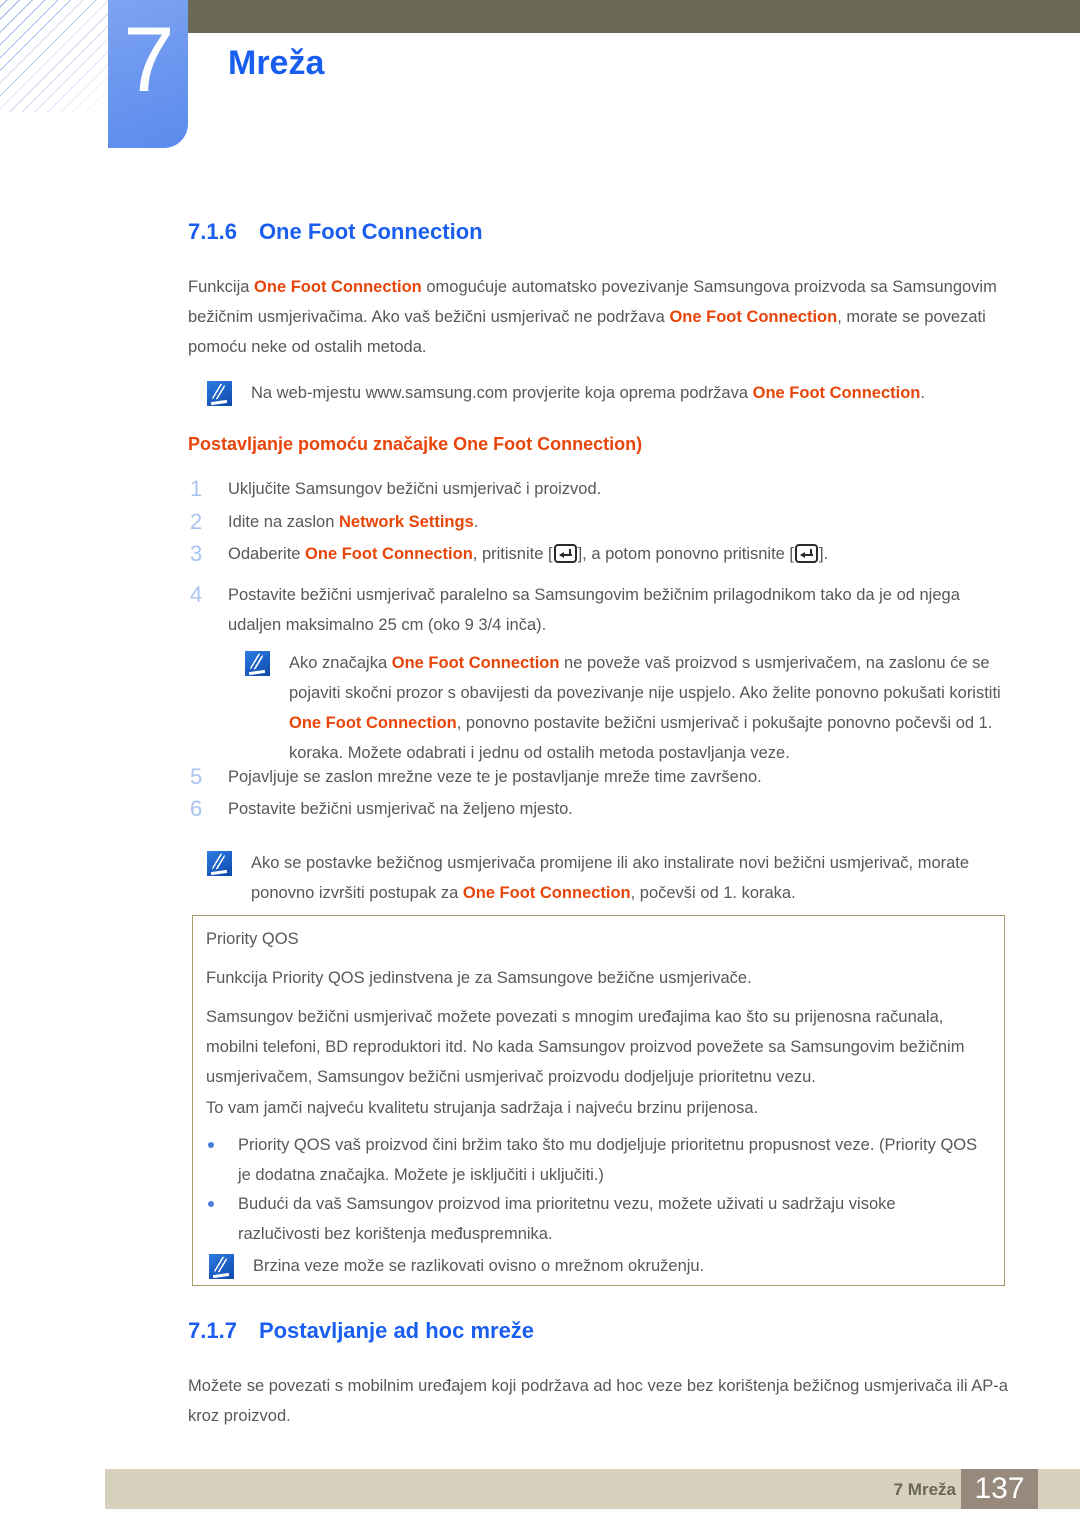 This screenshot has width=1080, height=1527. I want to click on note2-text-1: Ako značajka, so click(340, 663).